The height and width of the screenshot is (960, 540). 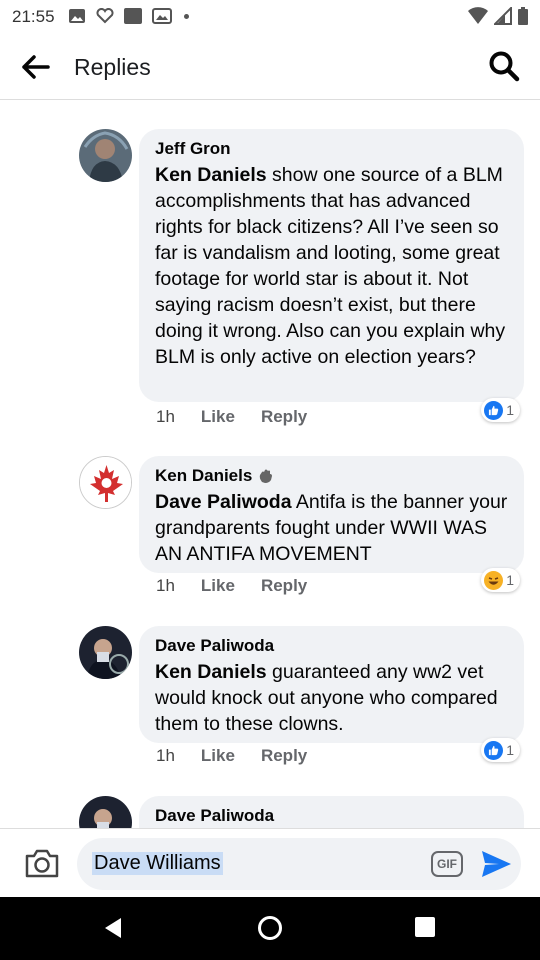 What do you see at coordinates (223, 502) in the screenshot?
I see `mention-link: Dave Paliwoda` at bounding box center [223, 502].